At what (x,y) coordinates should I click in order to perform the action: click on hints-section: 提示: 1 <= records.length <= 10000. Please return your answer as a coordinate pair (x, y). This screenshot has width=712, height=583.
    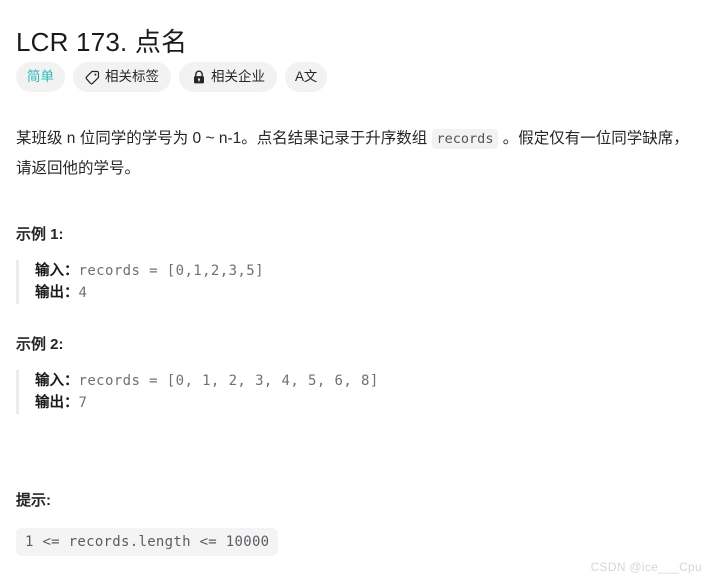
    Looking at the image, I should click on (346, 523).